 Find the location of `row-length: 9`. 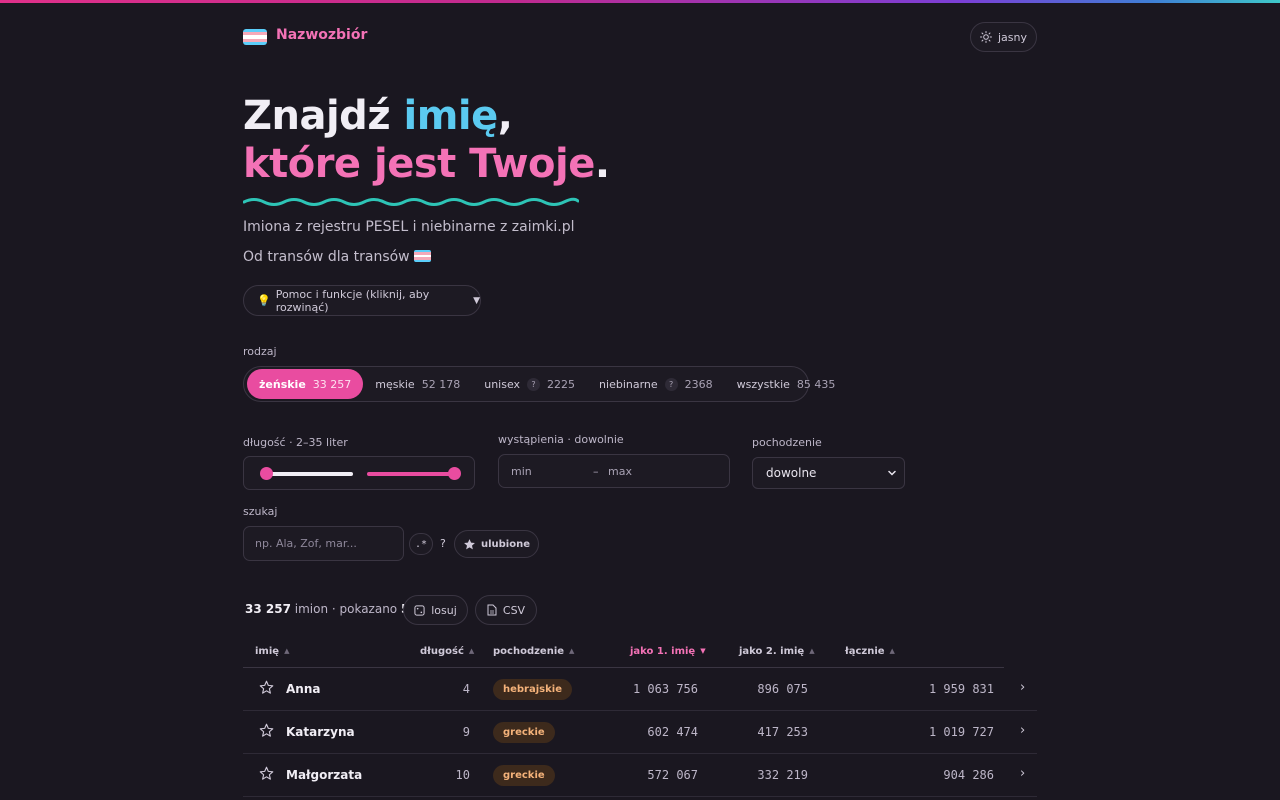

row-length: 9 is located at coordinates (466, 732).